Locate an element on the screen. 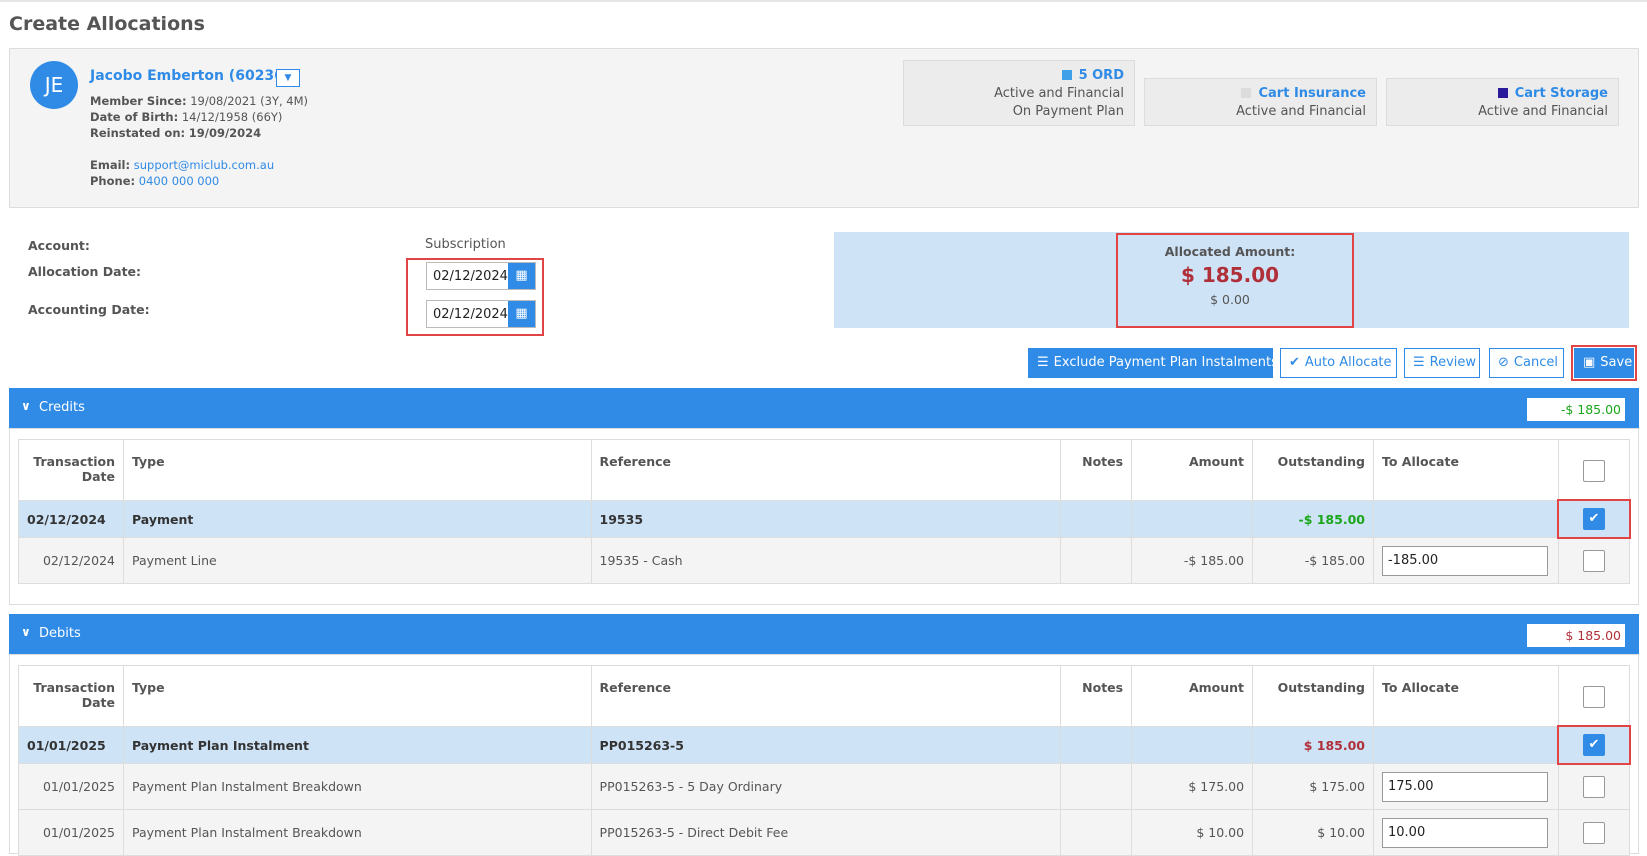 The image size is (1647, 856). check-icon: ✔ is located at coordinates (1294, 362).